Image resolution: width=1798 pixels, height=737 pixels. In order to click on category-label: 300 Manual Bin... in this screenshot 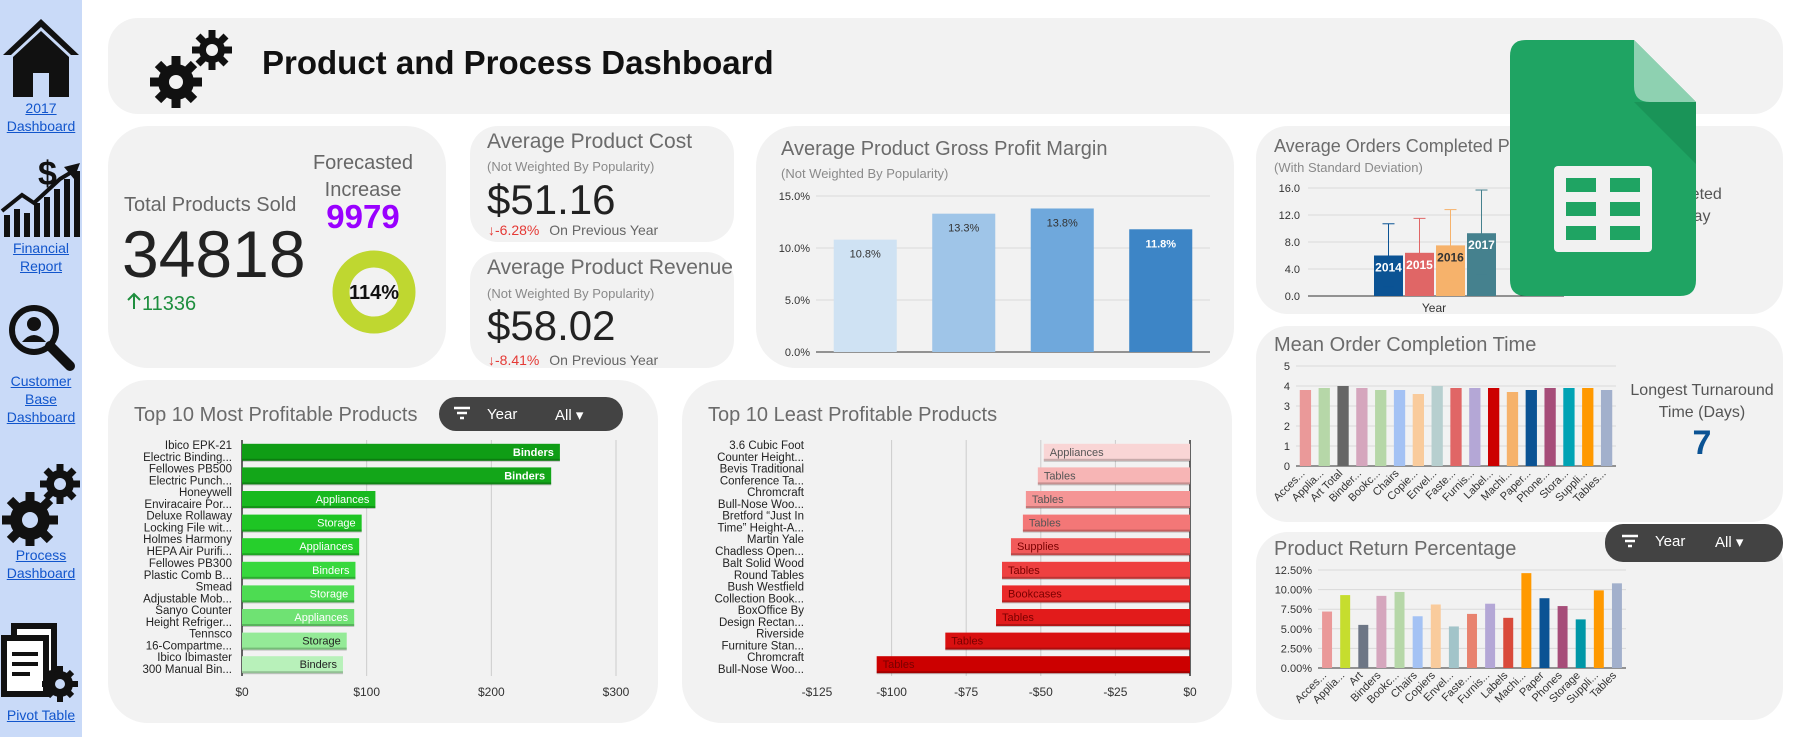, I will do `click(187, 670)`.